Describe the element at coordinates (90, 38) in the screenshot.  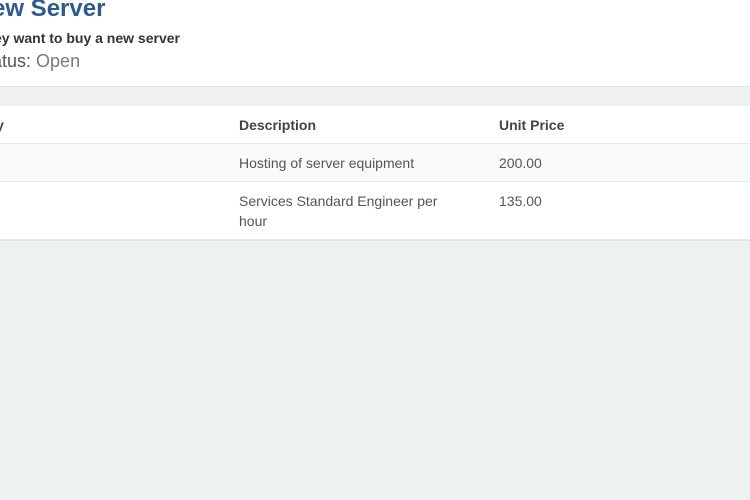
I see `ticket-description: ey want to buy a new server` at that location.